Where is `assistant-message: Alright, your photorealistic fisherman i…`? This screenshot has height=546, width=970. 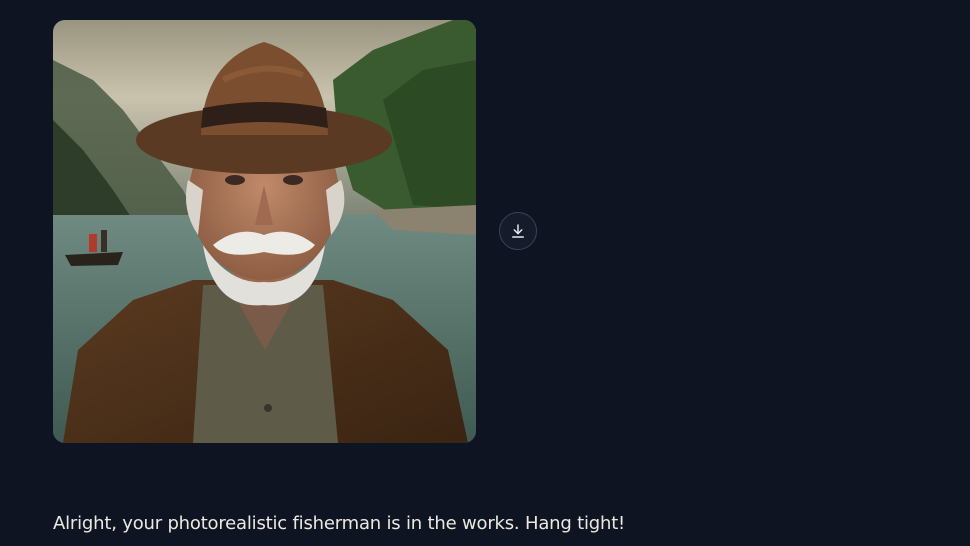
assistant-message: Alright, your photorealistic fisherman i… is located at coordinates (339, 523).